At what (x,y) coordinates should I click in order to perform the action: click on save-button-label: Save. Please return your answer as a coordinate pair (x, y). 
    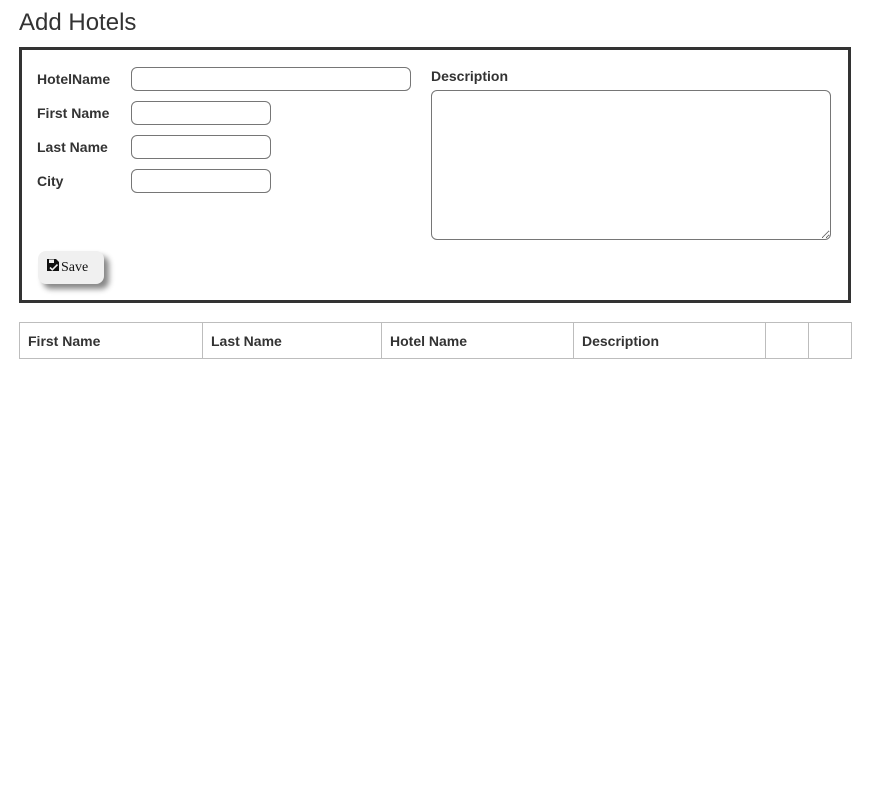
    Looking at the image, I should click on (75, 267).